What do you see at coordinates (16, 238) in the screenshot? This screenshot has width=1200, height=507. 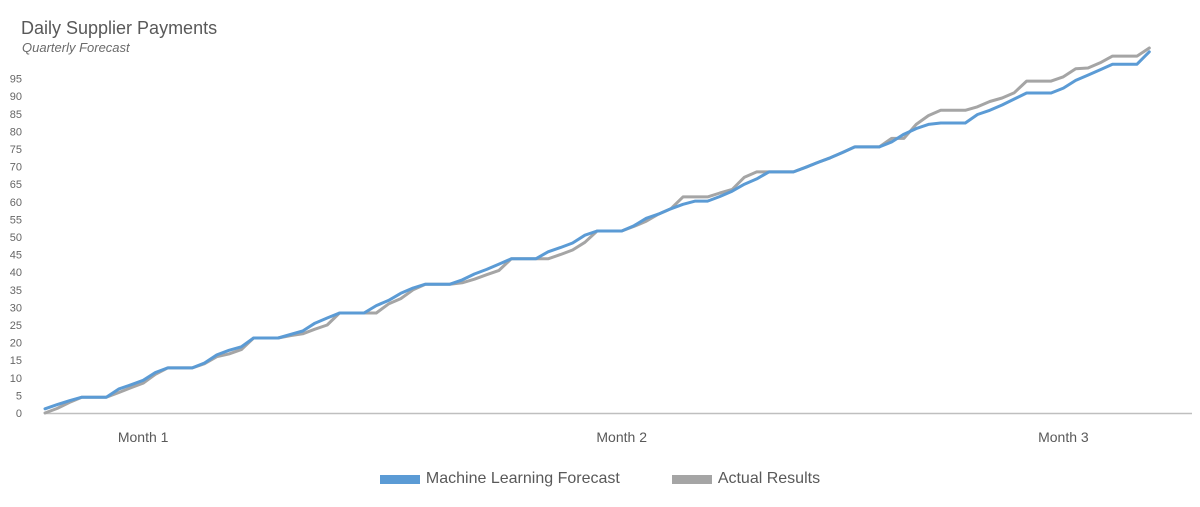 I see `y-tick-label: 50` at bounding box center [16, 238].